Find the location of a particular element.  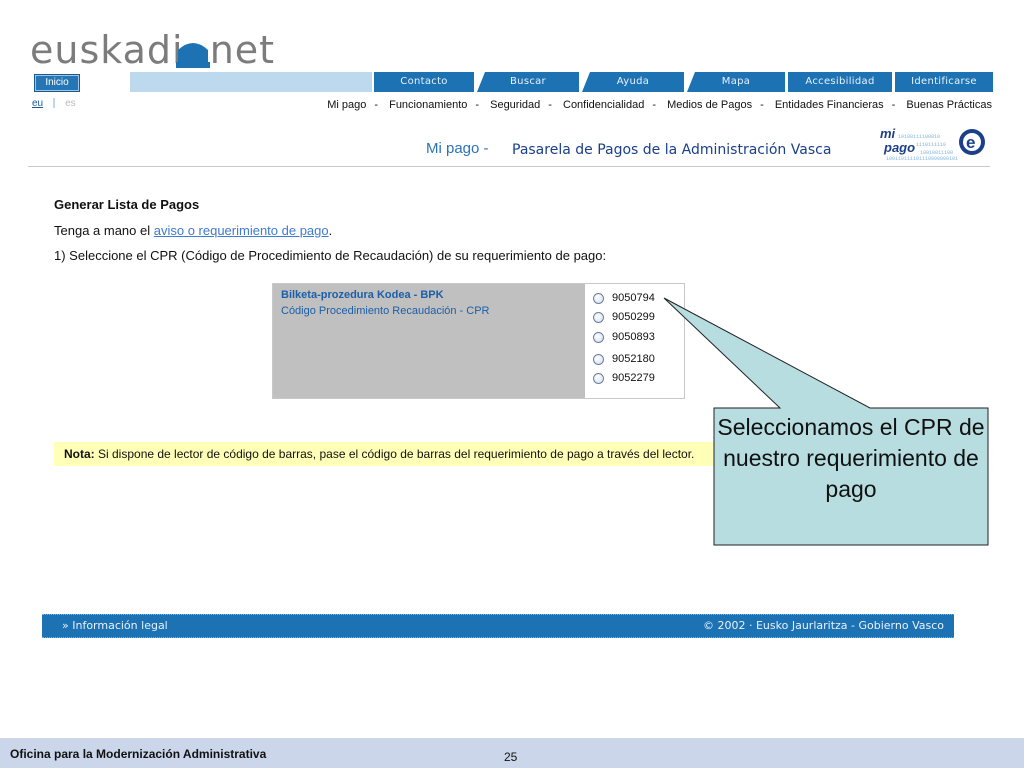

menu-mi-pago: Mi pago is located at coordinates (346, 105).